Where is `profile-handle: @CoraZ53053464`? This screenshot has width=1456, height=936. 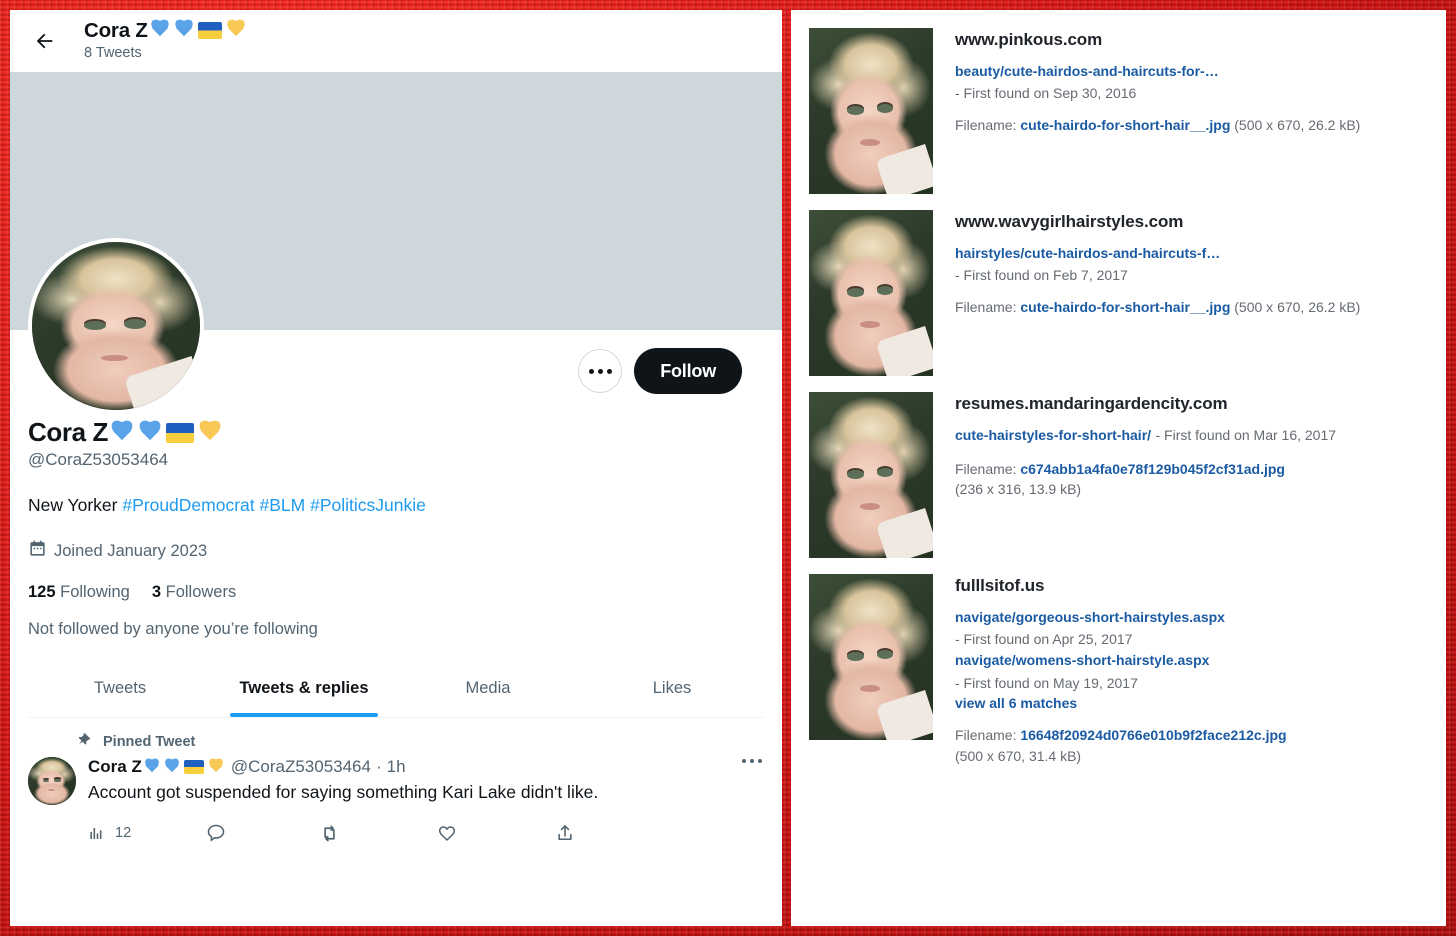 profile-handle: @CoraZ53053464 is located at coordinates (98, 459).